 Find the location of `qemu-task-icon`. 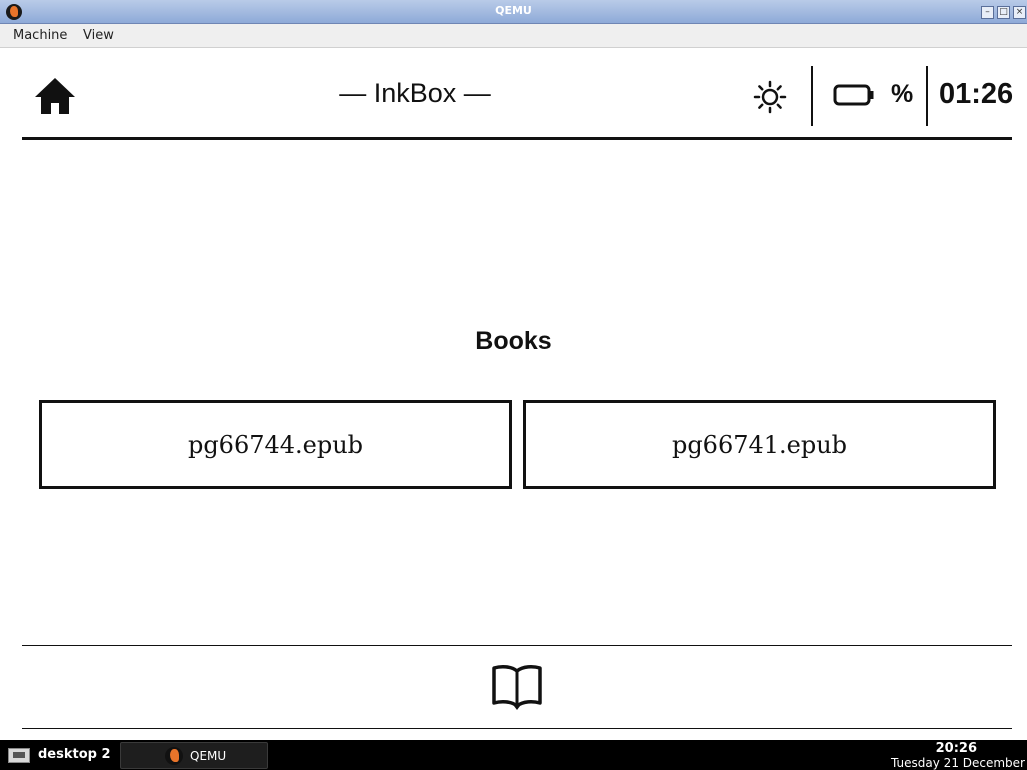

qemu-task-icon is located at coordinates (174, 756).